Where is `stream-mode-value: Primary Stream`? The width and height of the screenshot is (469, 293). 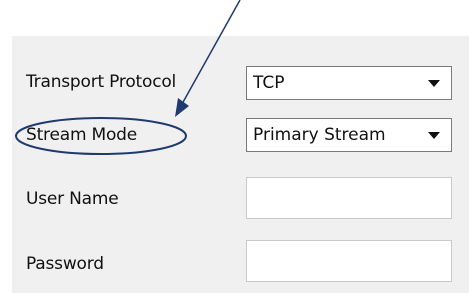 stream-mode-value: Primary Stream is located at coordinates (319, 135).